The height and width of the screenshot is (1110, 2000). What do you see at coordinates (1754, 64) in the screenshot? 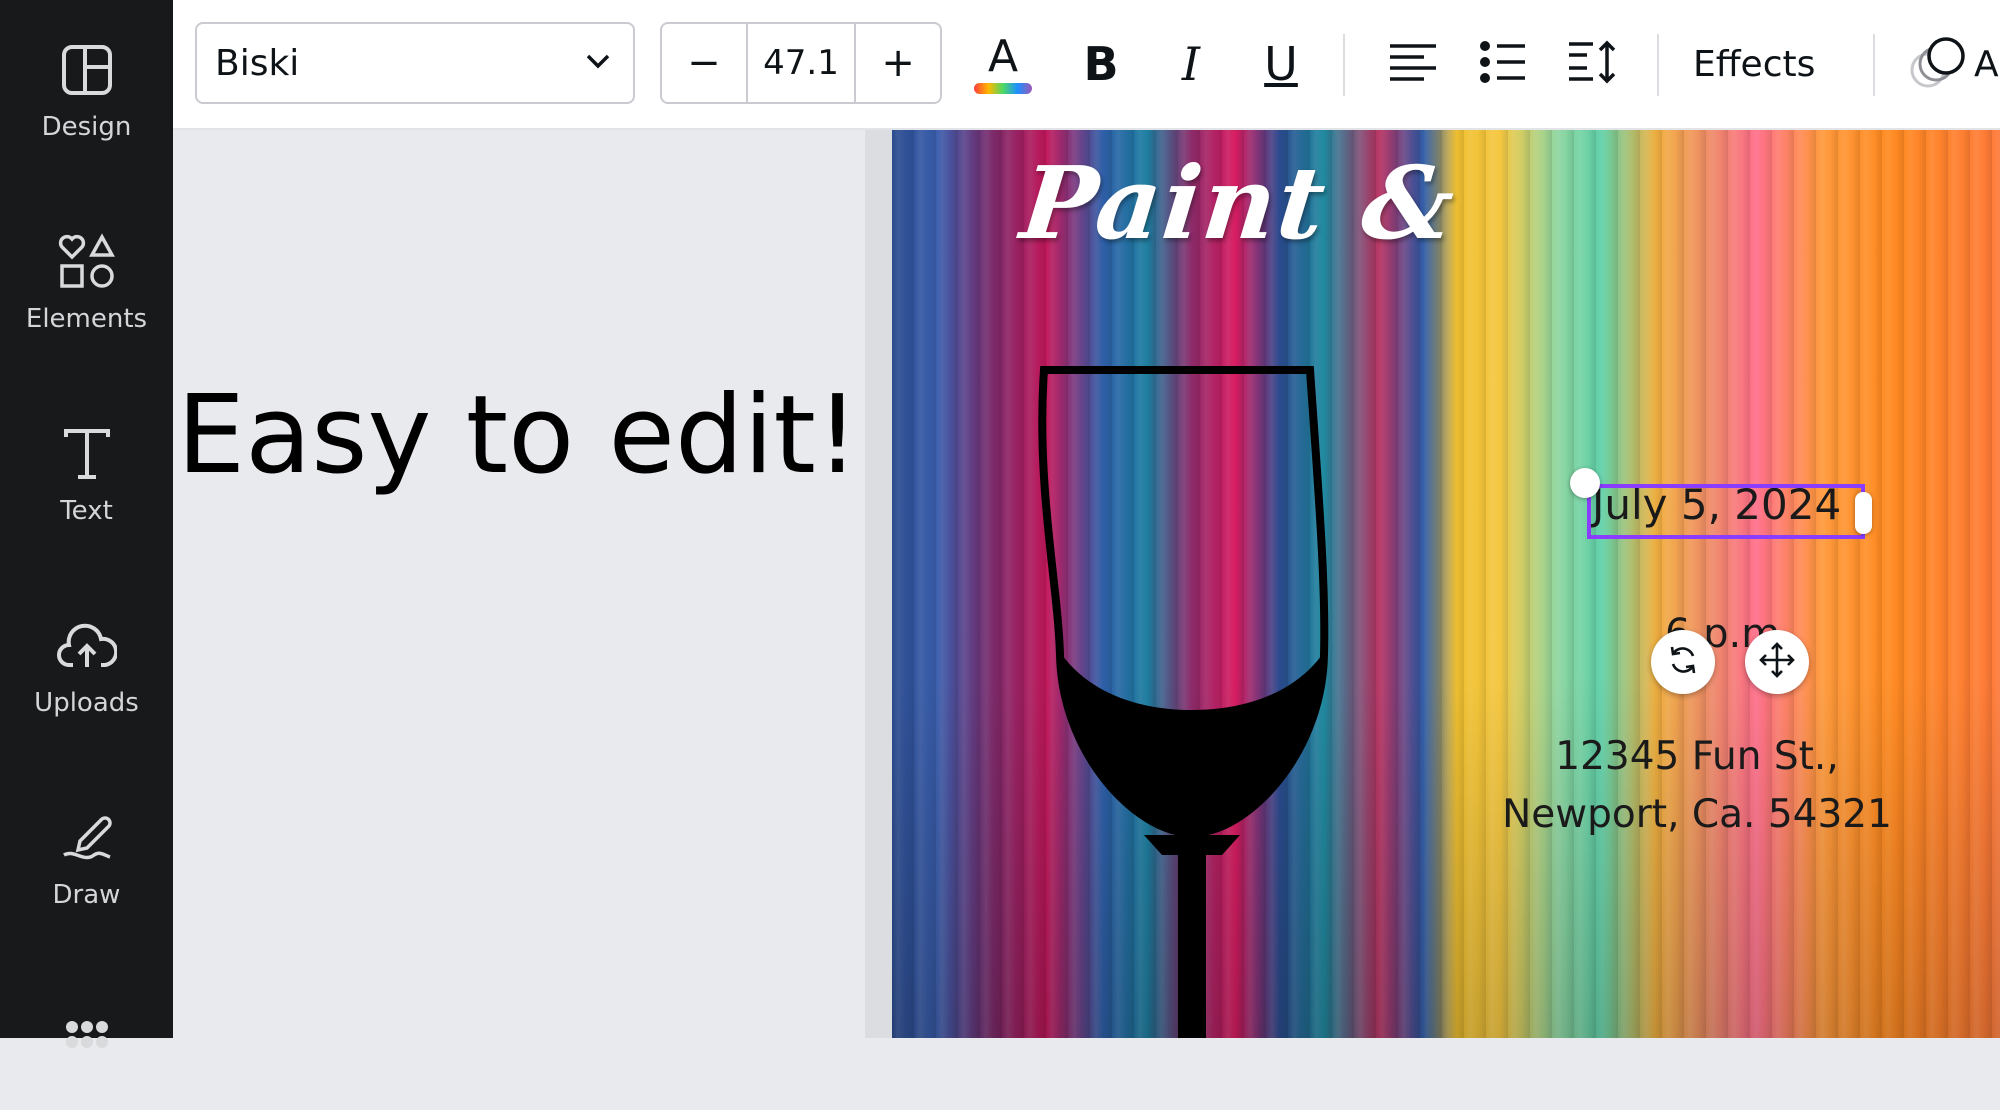
I see `effects-button: Effects` at bounding box center [1754, 64].